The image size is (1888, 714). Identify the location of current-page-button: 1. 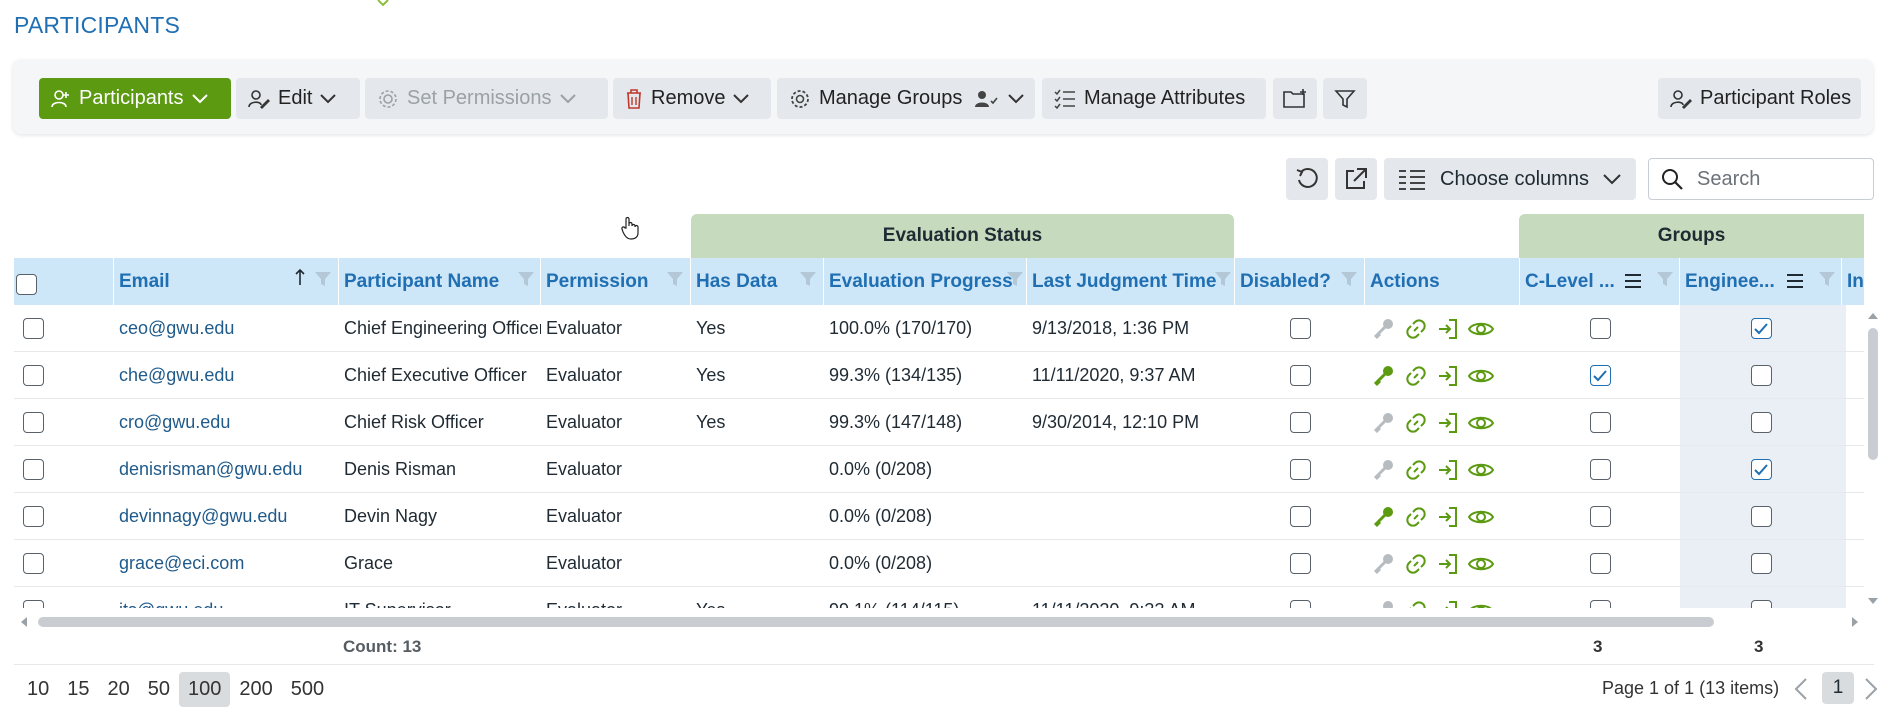
(1838, 688).